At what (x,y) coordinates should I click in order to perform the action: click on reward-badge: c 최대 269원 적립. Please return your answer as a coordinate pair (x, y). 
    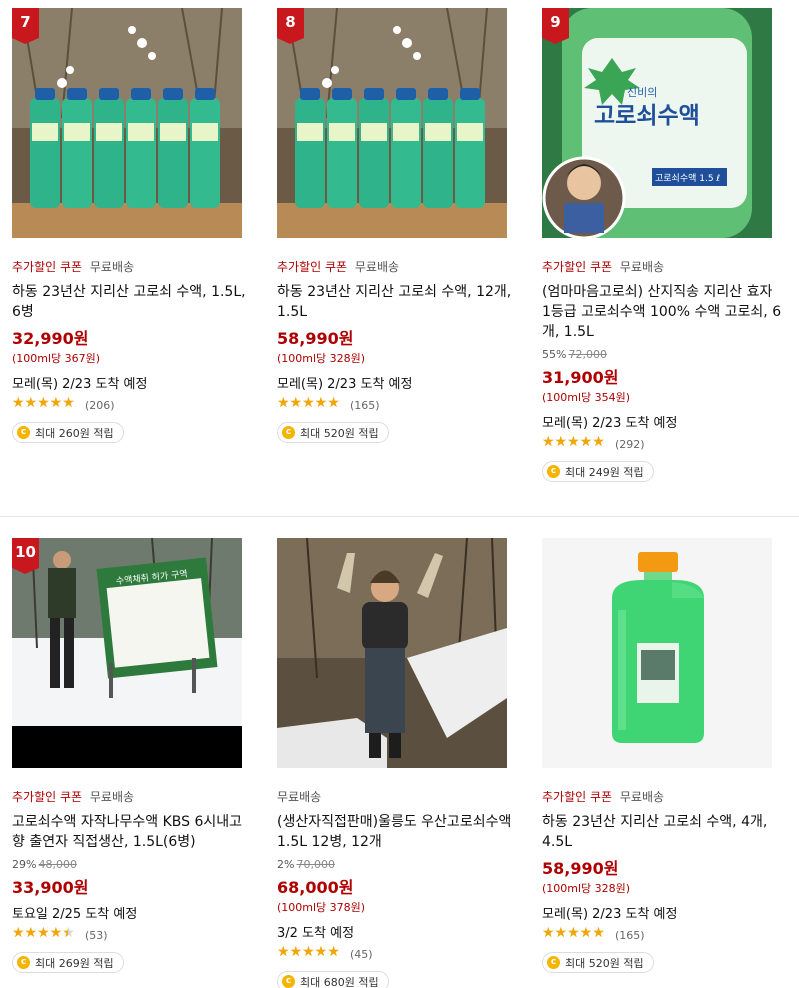
    Looking at the image, I should click on (68, 962).